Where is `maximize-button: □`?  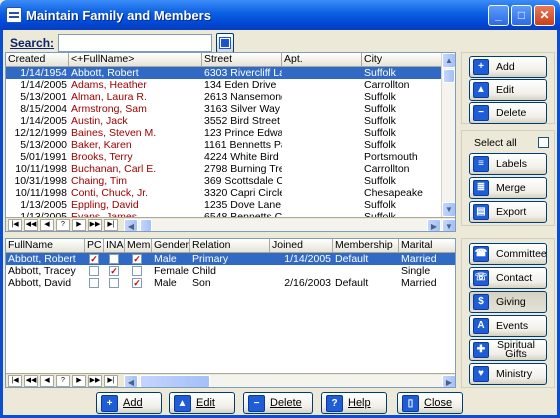
maximize-button: □ is located at coordinates (521, 15).